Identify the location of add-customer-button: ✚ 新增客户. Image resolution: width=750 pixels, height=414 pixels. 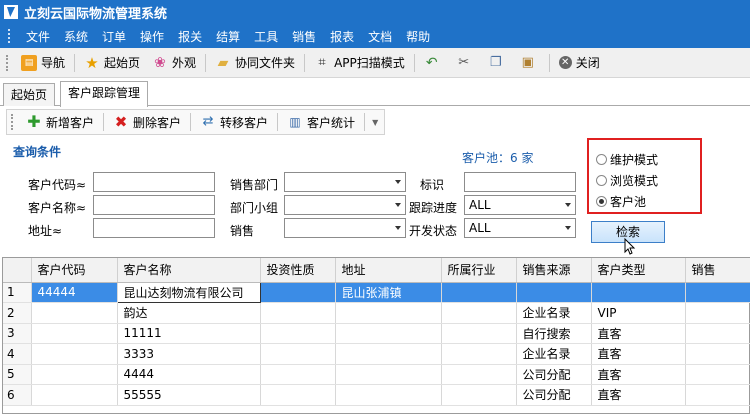
(60, 122).